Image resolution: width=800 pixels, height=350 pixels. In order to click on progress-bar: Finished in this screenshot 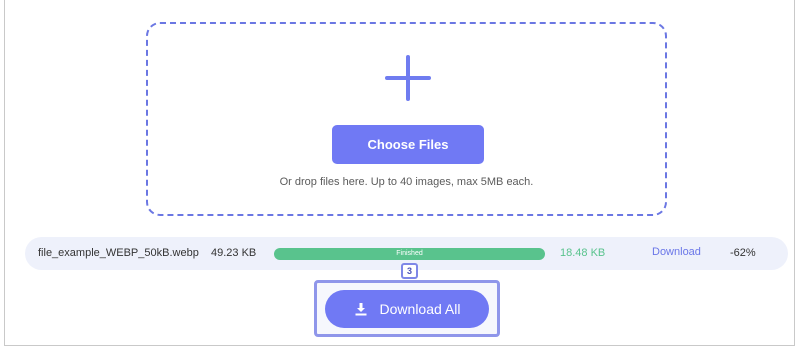, I will do `click(409, 254)`.